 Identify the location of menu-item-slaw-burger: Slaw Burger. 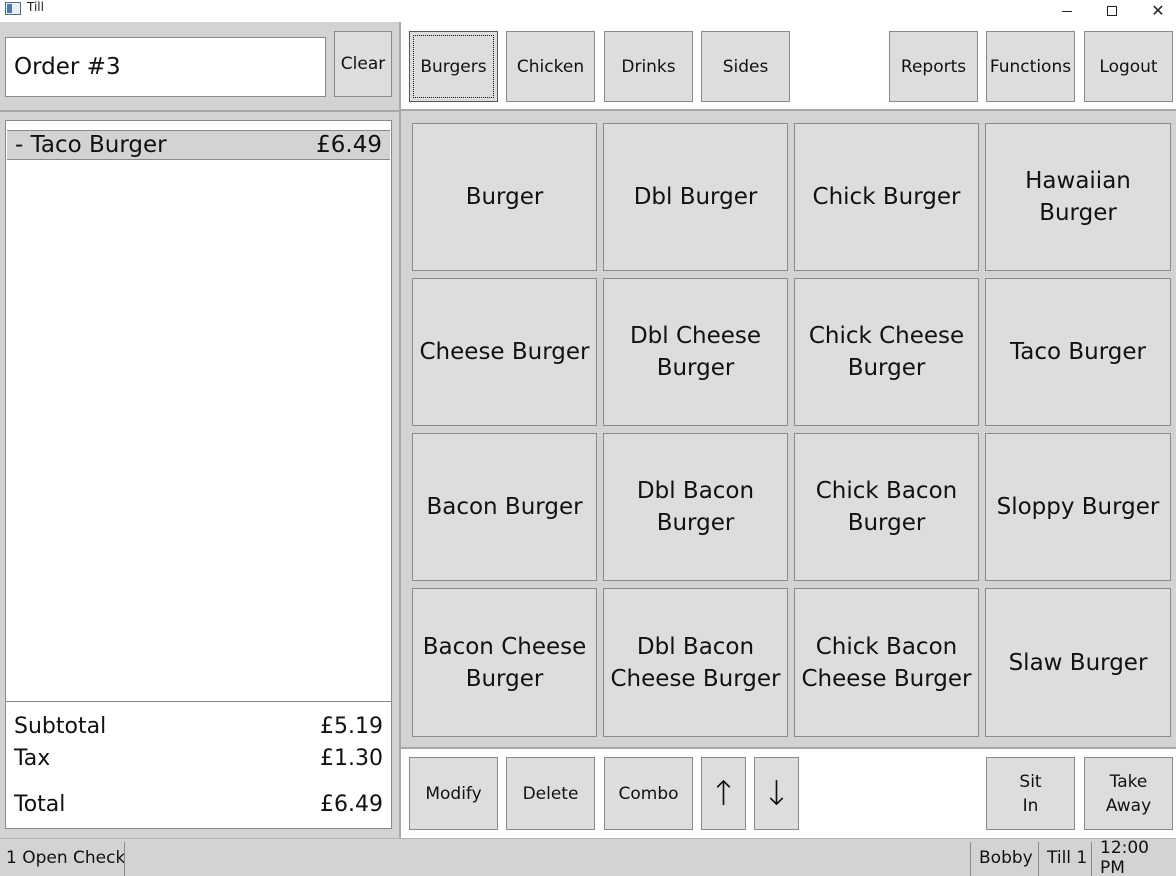
(1078, 662).